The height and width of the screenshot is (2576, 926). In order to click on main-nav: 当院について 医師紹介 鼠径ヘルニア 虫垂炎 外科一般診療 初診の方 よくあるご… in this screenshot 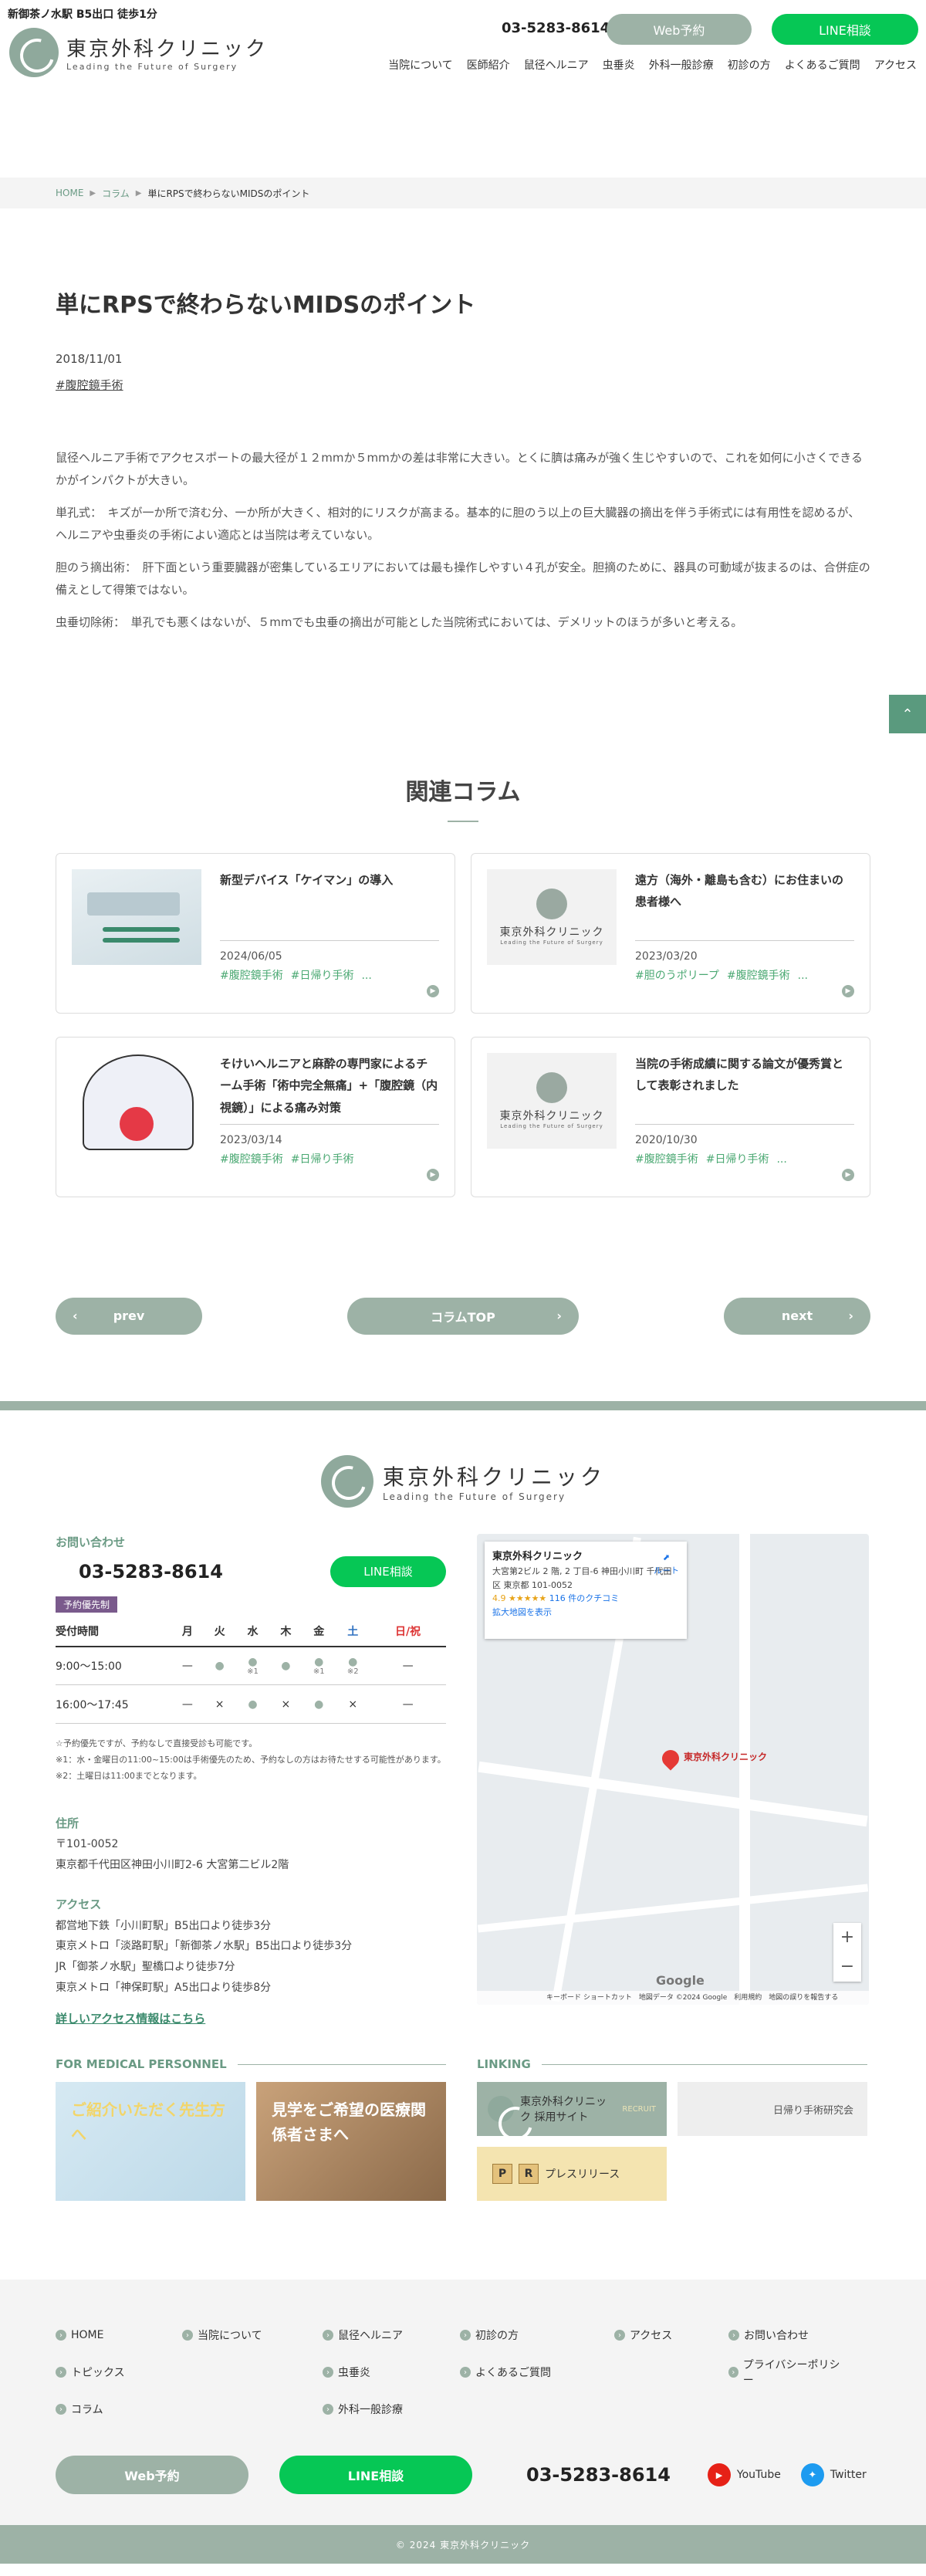, I will do `click(652, 65)`.